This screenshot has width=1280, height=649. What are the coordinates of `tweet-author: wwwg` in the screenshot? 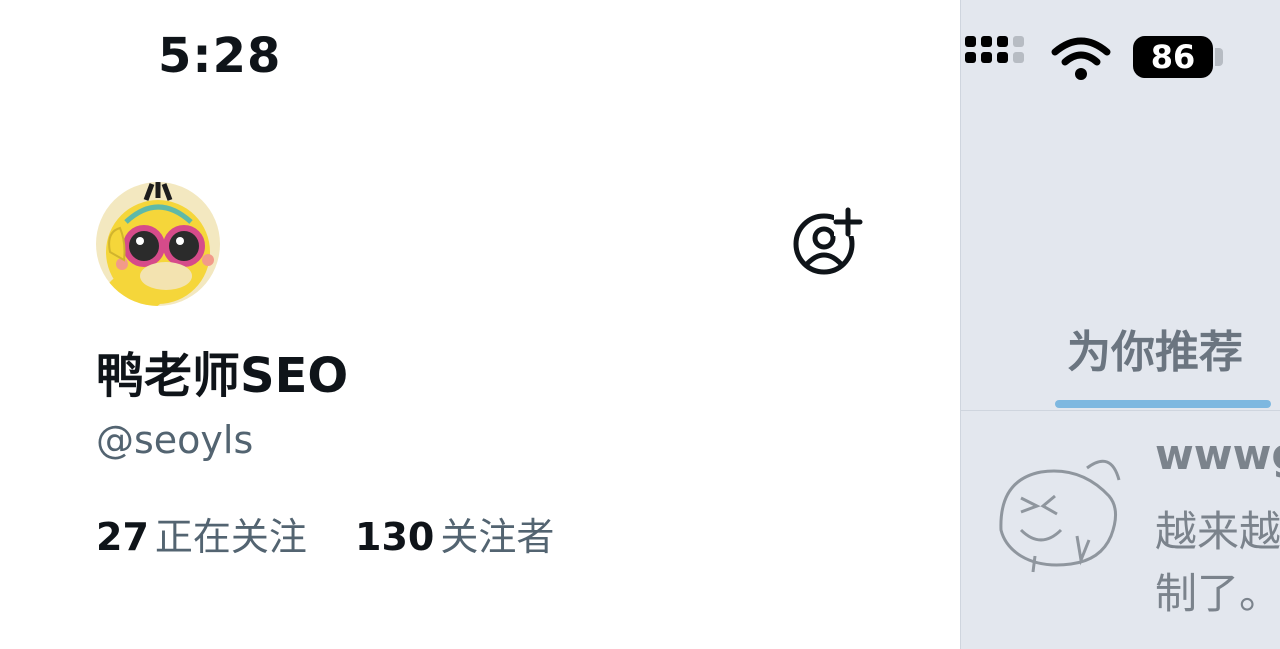 It's located at (1217, 454).